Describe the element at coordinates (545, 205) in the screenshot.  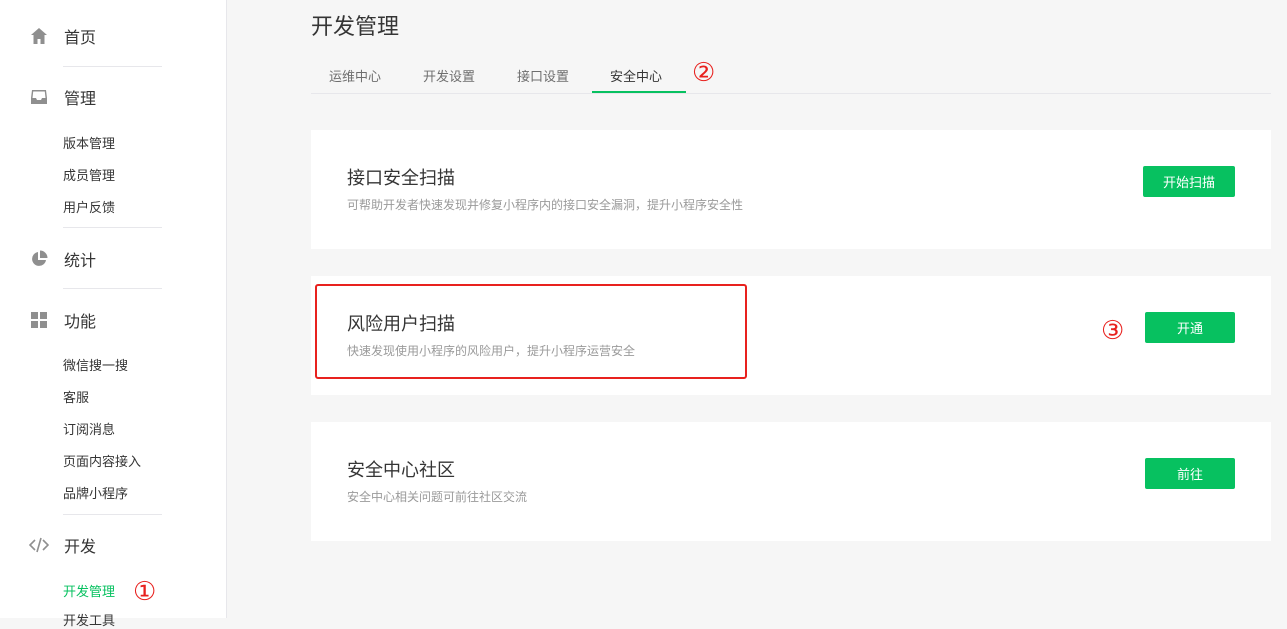
I see `card-desc: 可帮助开发者快速发现并修复小程序内的接口安全漏洞，提升小程序安全性` at that location.